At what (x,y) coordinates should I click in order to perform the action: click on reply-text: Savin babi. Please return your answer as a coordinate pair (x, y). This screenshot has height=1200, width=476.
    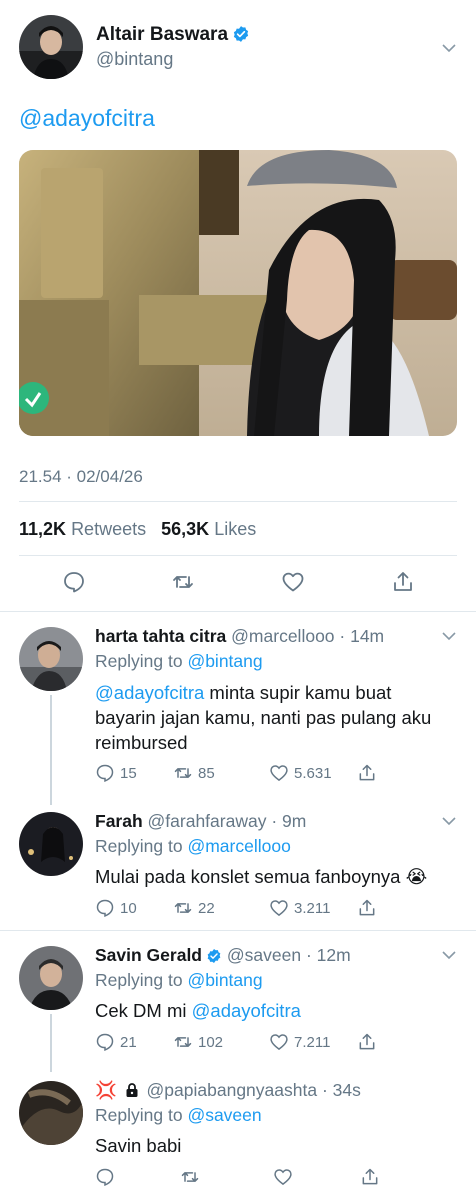
    Looking at the image, I should click on (138, 1145).